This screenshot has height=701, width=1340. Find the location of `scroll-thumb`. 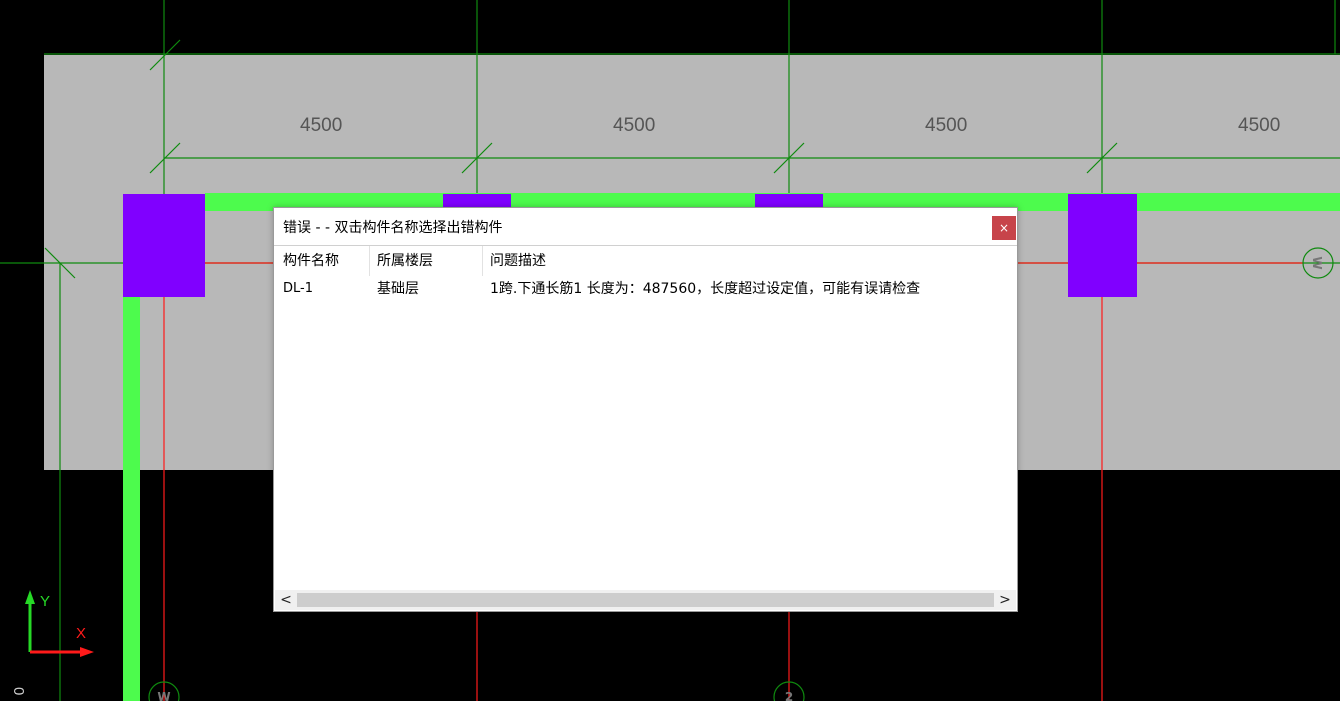

scroll-thumb is located at coordinates (645, 600).